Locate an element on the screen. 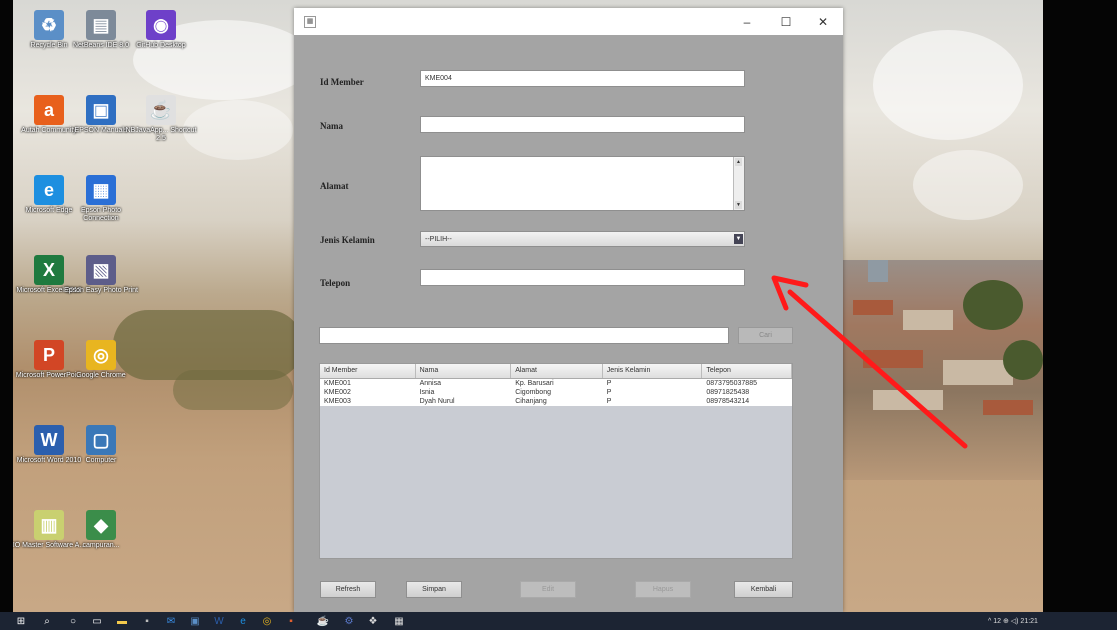 The height and width of the screenshot is (630, 1117). windows-taskbar-icon: ❖ is located at coordinates (373, 621).